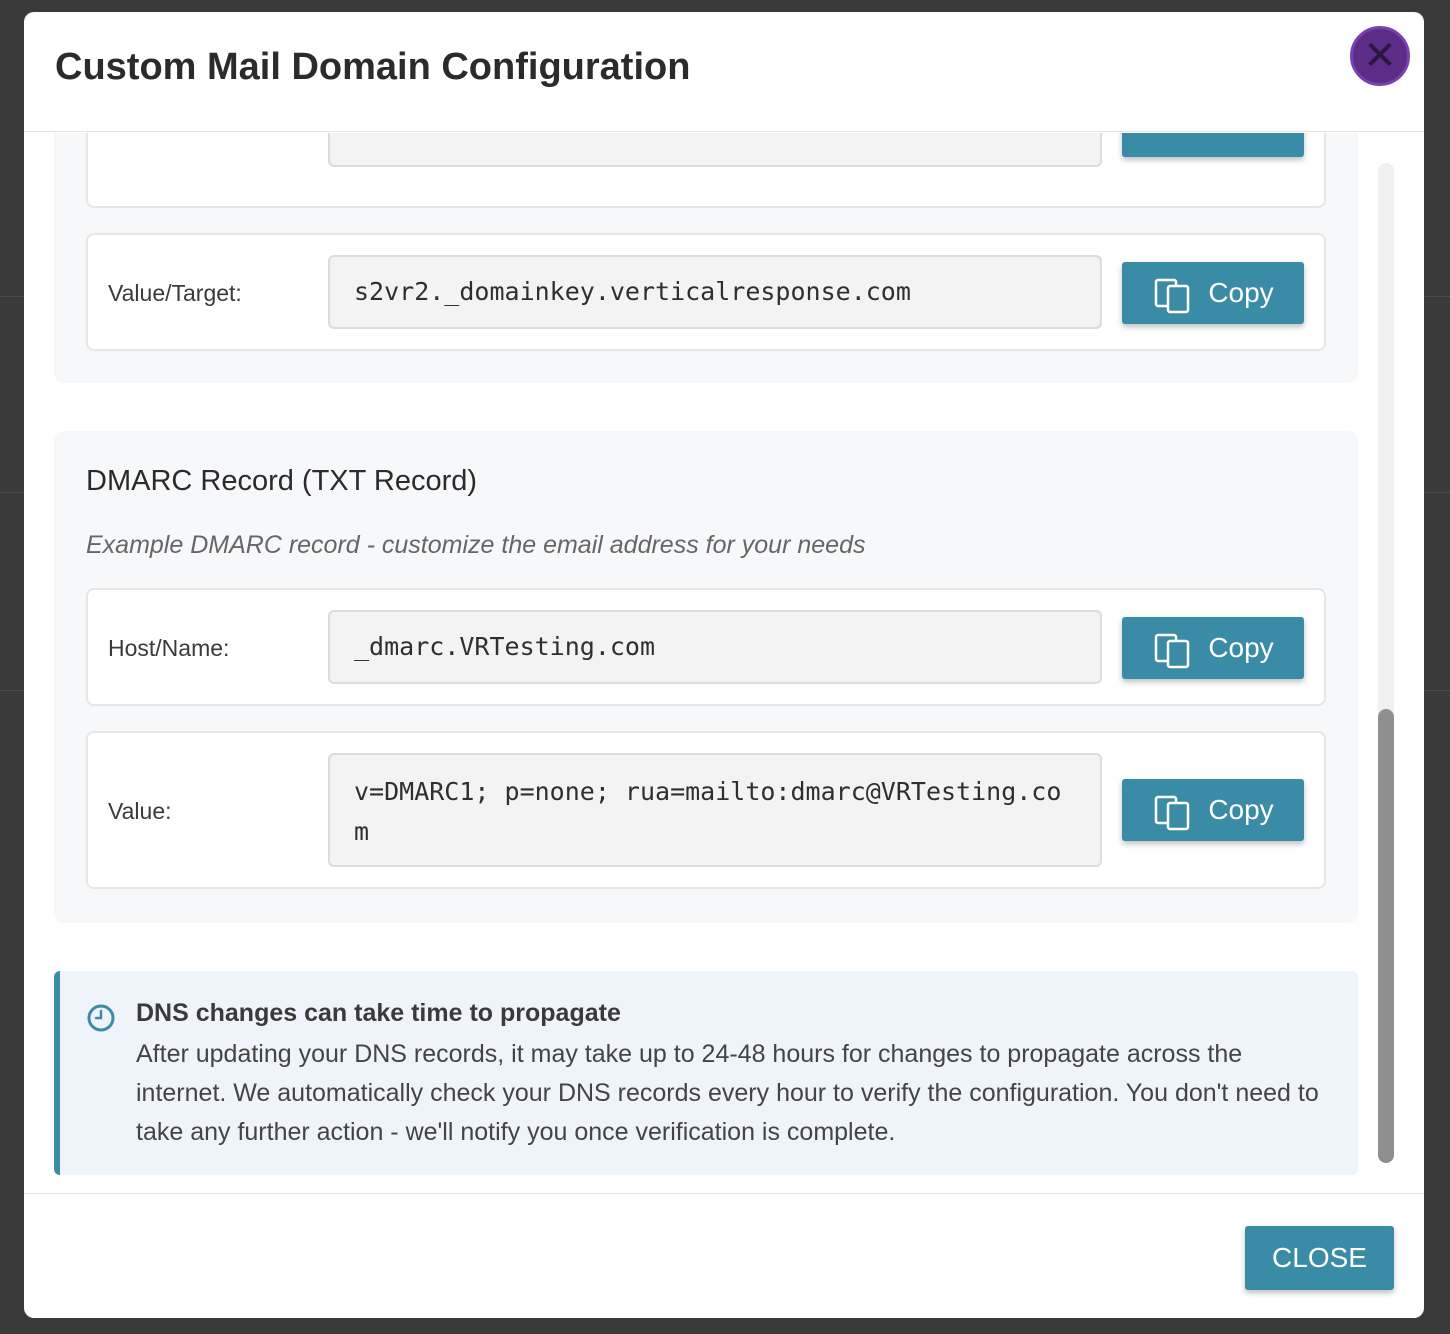 The width and height of the screenshot is (1450, 1334). What do you see at coordinates (140, 811) in the screenshot?
I see `dmarc-value-label: Value:` at bounding box center [140, 811].